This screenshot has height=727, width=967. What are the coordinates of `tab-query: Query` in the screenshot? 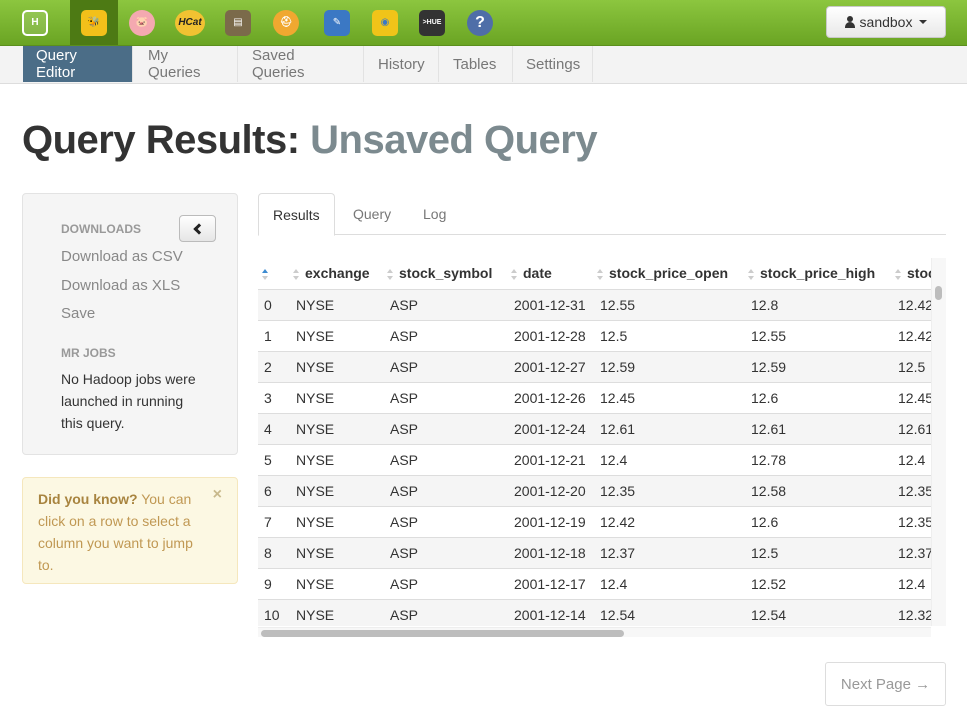 It's located at (372, 214).